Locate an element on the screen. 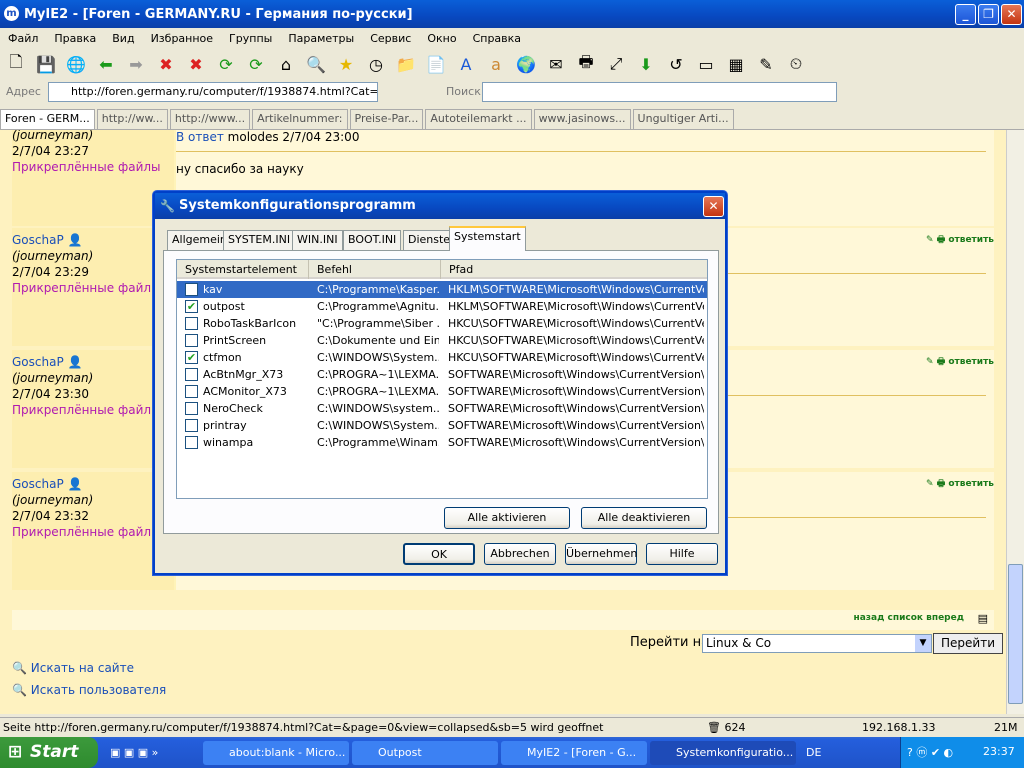  notes-icon: 📄 is located at coordinates (436, 64).